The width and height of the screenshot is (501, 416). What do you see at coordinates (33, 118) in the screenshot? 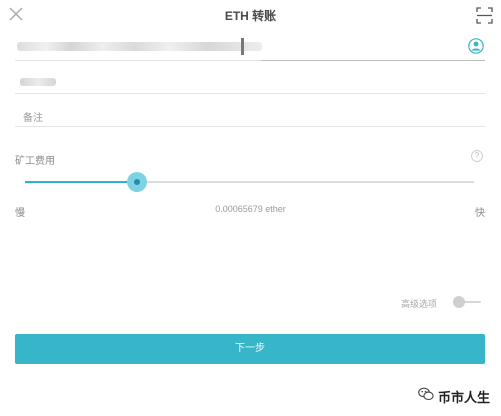
I see `memo-placeholder: 备注` at bounding box center [33, 118].